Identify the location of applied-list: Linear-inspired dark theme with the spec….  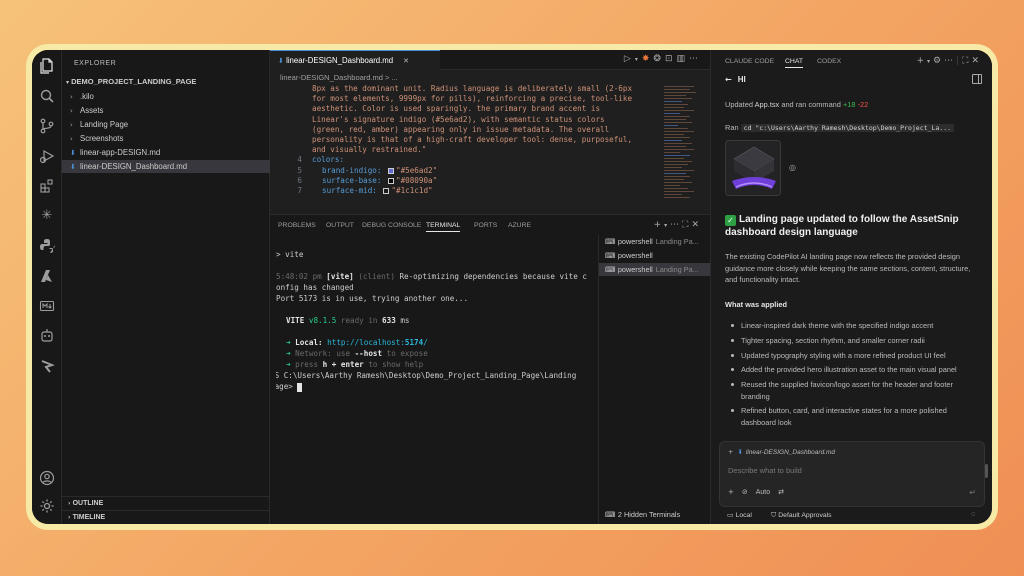
(854, 376).